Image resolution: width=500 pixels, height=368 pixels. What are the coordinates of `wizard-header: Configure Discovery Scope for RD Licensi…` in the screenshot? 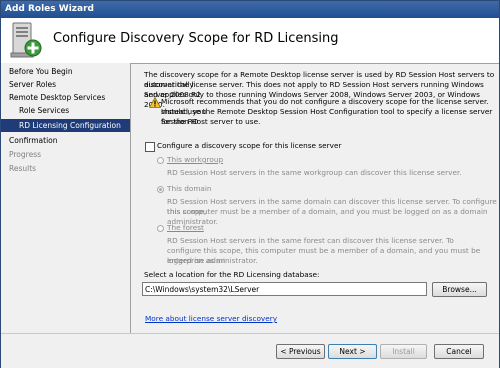 It's located at (250, 41).